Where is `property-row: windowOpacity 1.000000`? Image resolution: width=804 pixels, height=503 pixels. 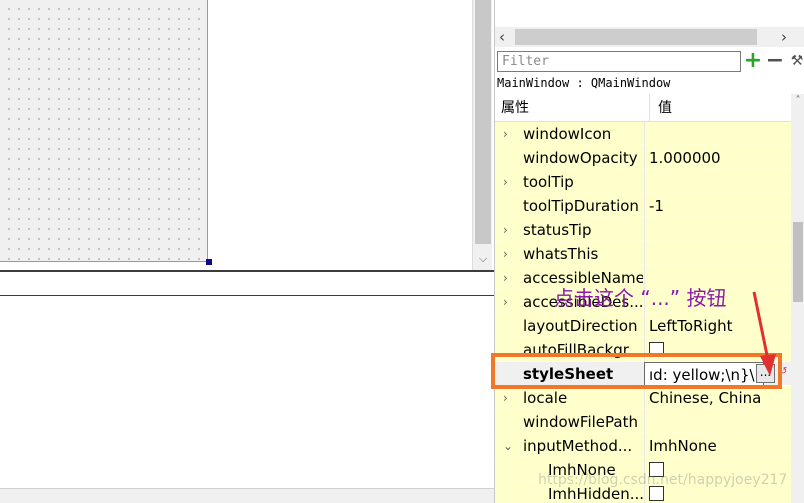
property-row: windowOpacity 1.000000 is located at coordinates (643, 158).